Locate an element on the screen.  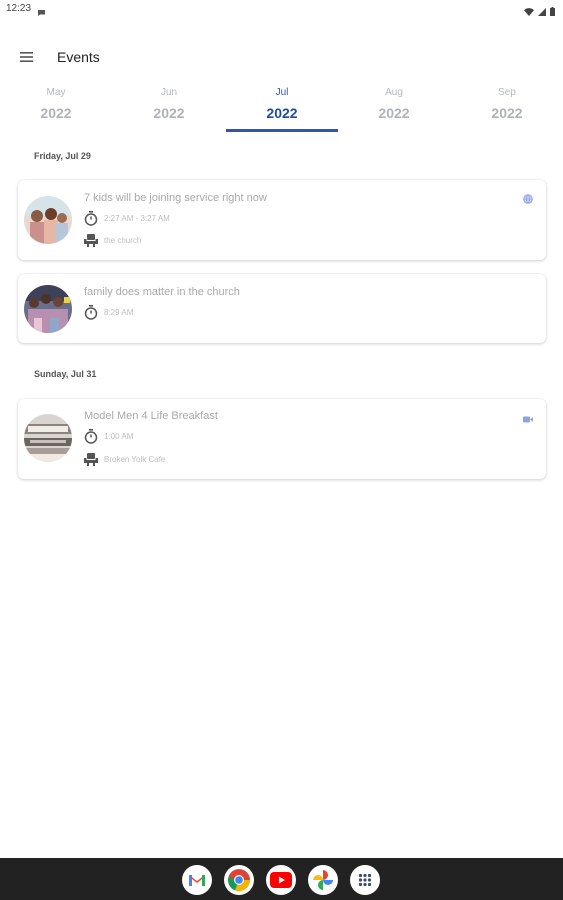
day-header: Friday, Jul 29 is located at coordinates (62, 156).